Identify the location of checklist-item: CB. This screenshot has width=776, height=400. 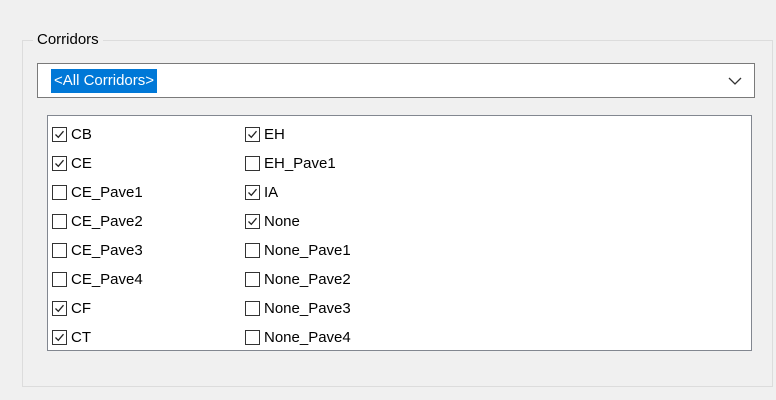
(97, 134).